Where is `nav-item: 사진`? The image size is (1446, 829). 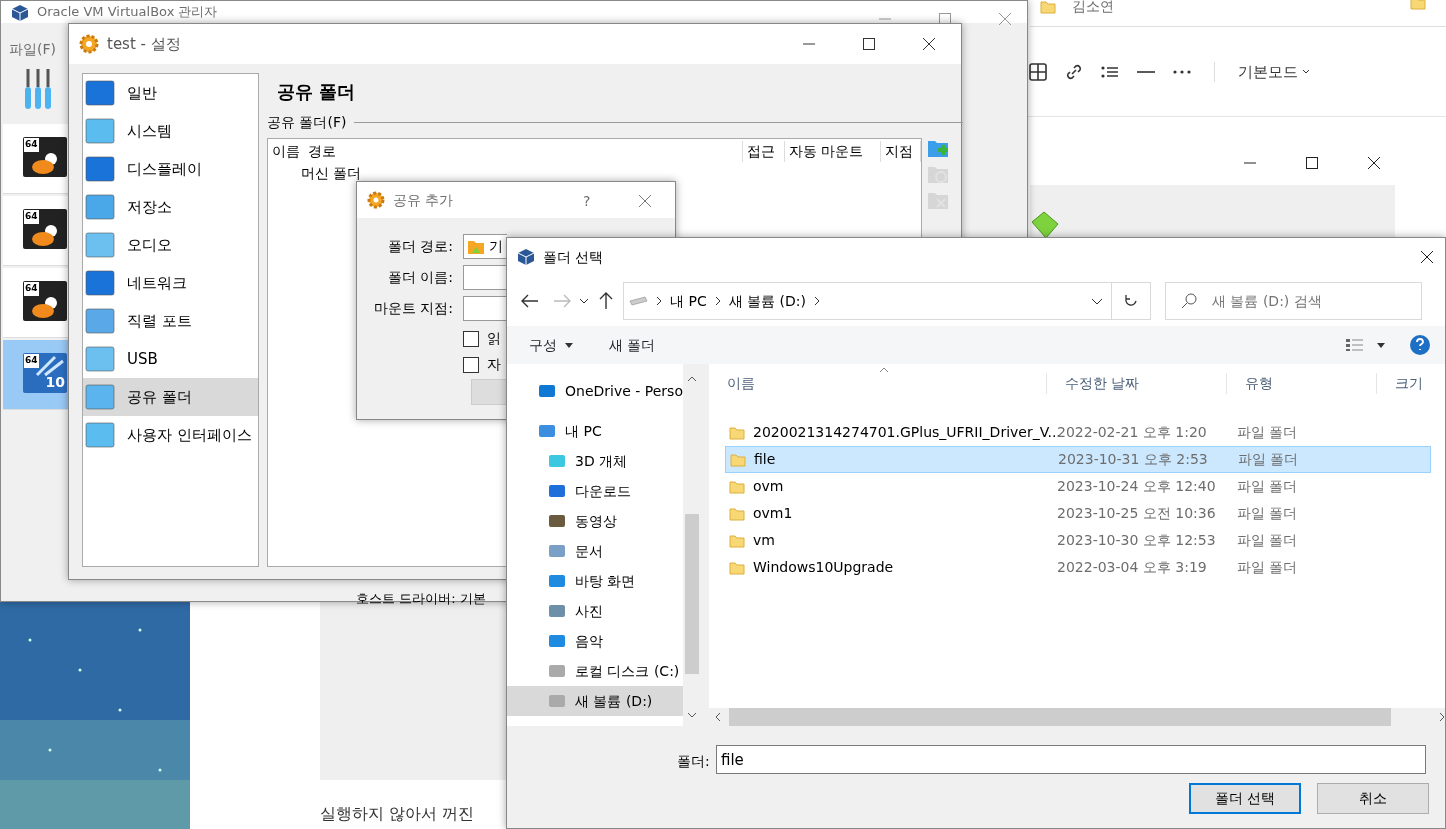 nav-item: 사진 is located at coordinates (595, 611).